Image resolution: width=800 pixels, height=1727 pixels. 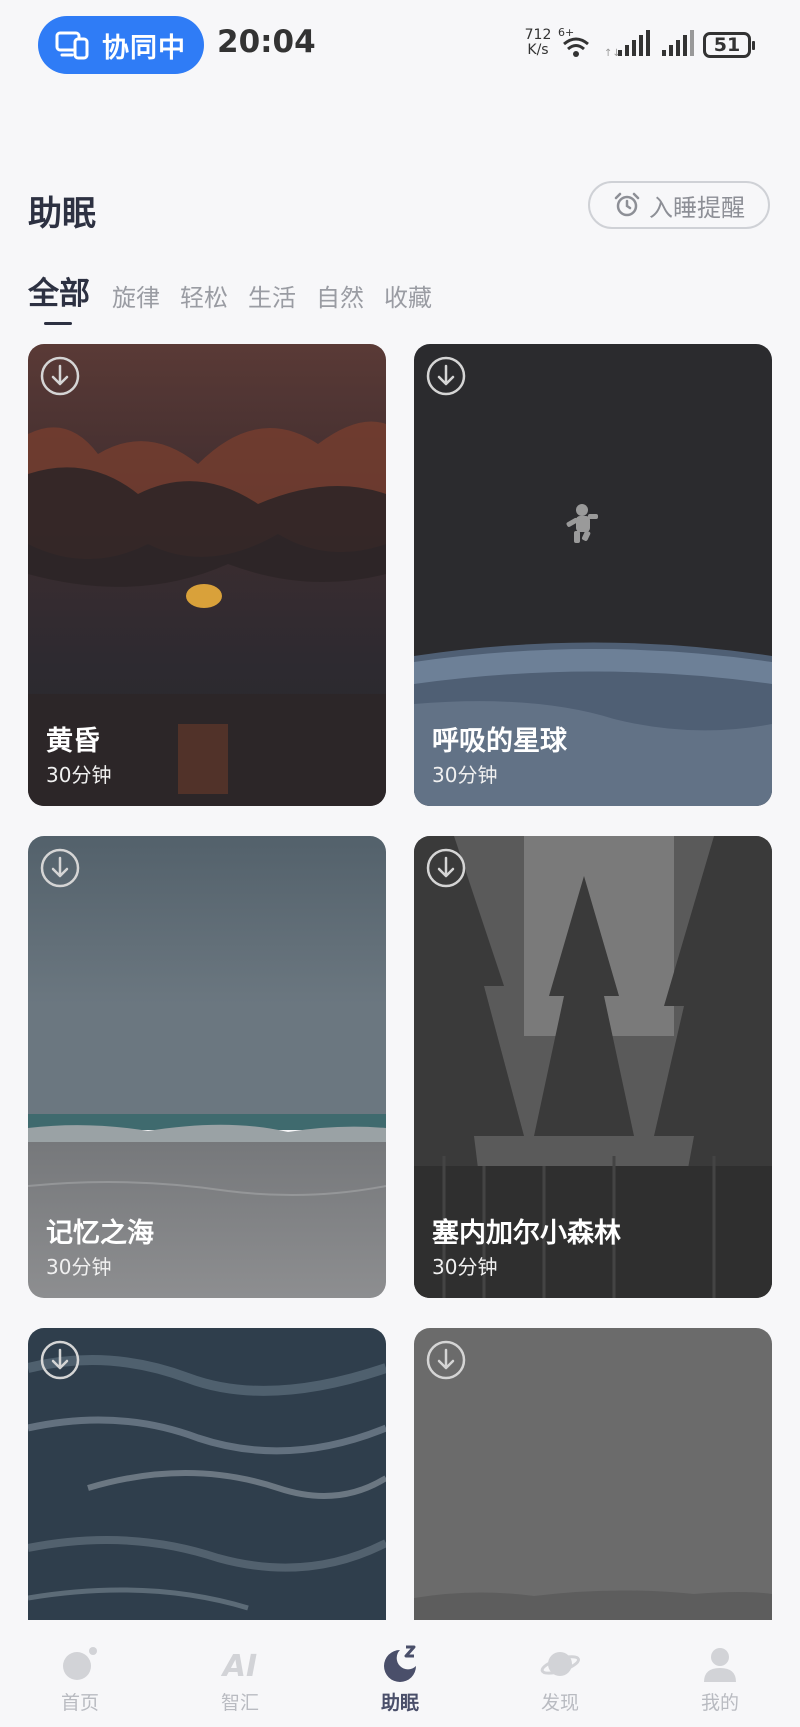 I want to click on card-title: 塞内加尔小森林, so click(x=526, y=1233).